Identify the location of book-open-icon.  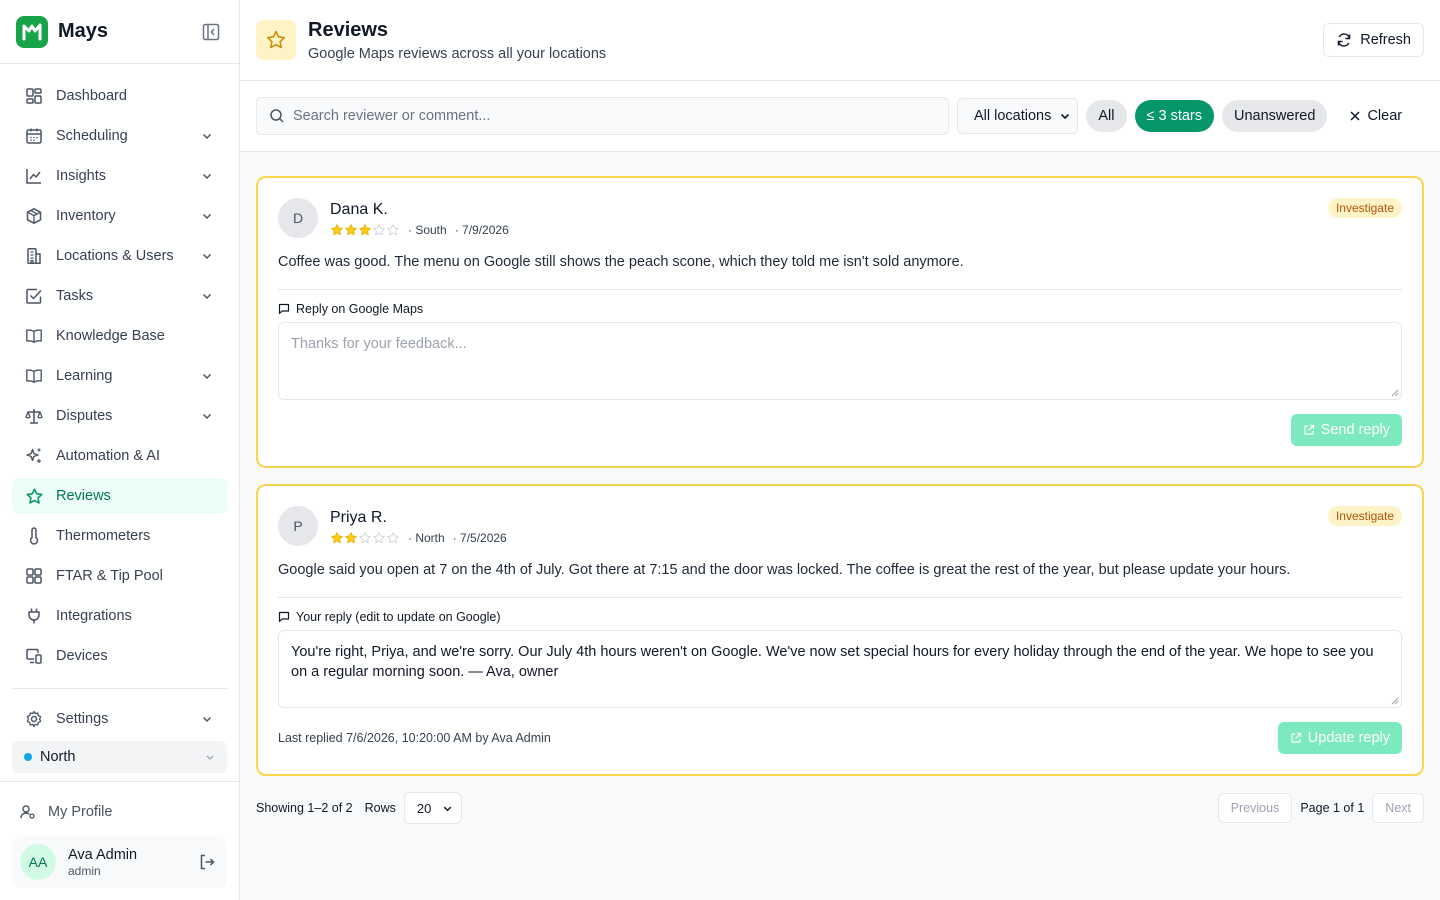
(34, 376).